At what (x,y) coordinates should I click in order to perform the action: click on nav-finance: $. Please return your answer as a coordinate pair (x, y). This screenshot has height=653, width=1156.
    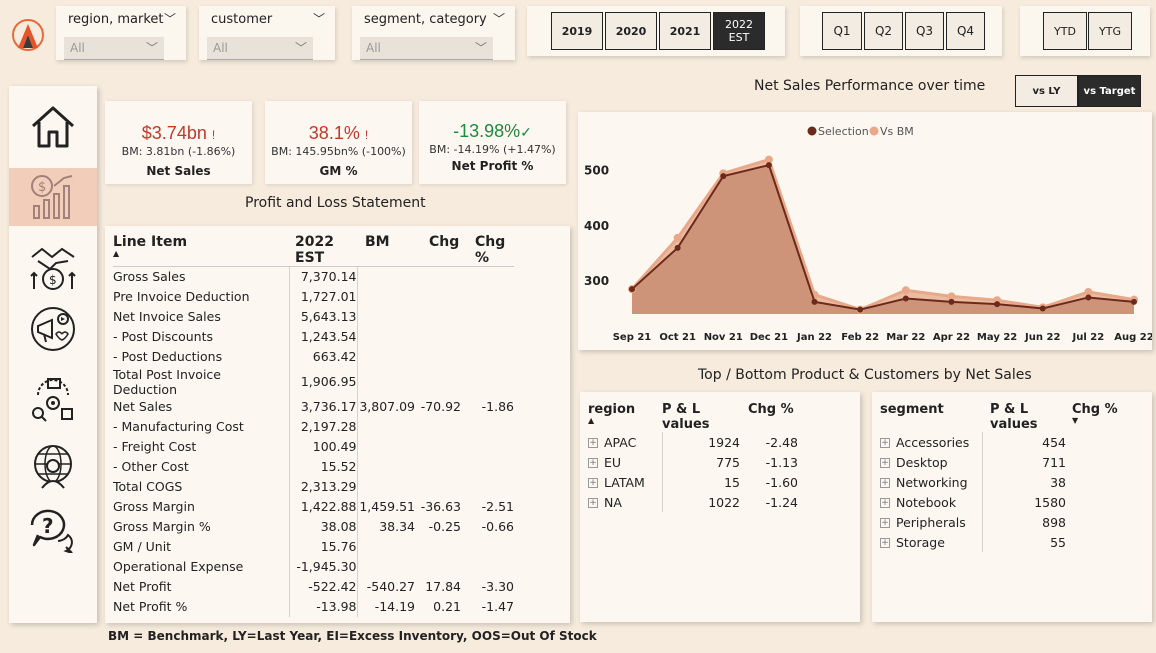
    Looking at the image, I should click on (53, 197).